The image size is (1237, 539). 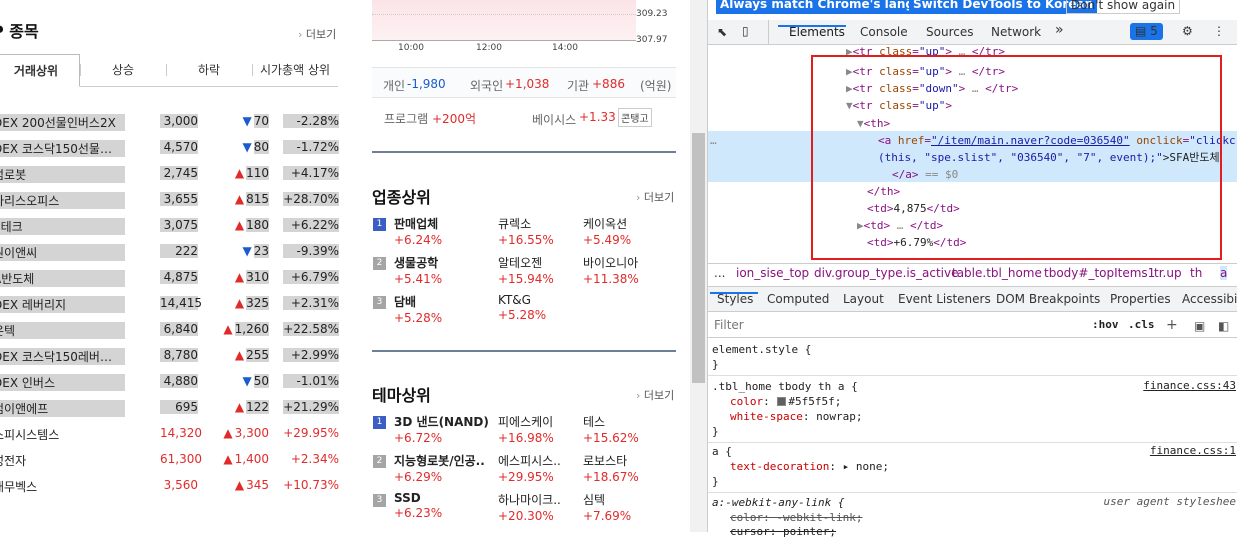 What do you see at coordinates (949, 32) in the screenshot?
I see `tab-sources: Sources` at bounding box center [949, 32].